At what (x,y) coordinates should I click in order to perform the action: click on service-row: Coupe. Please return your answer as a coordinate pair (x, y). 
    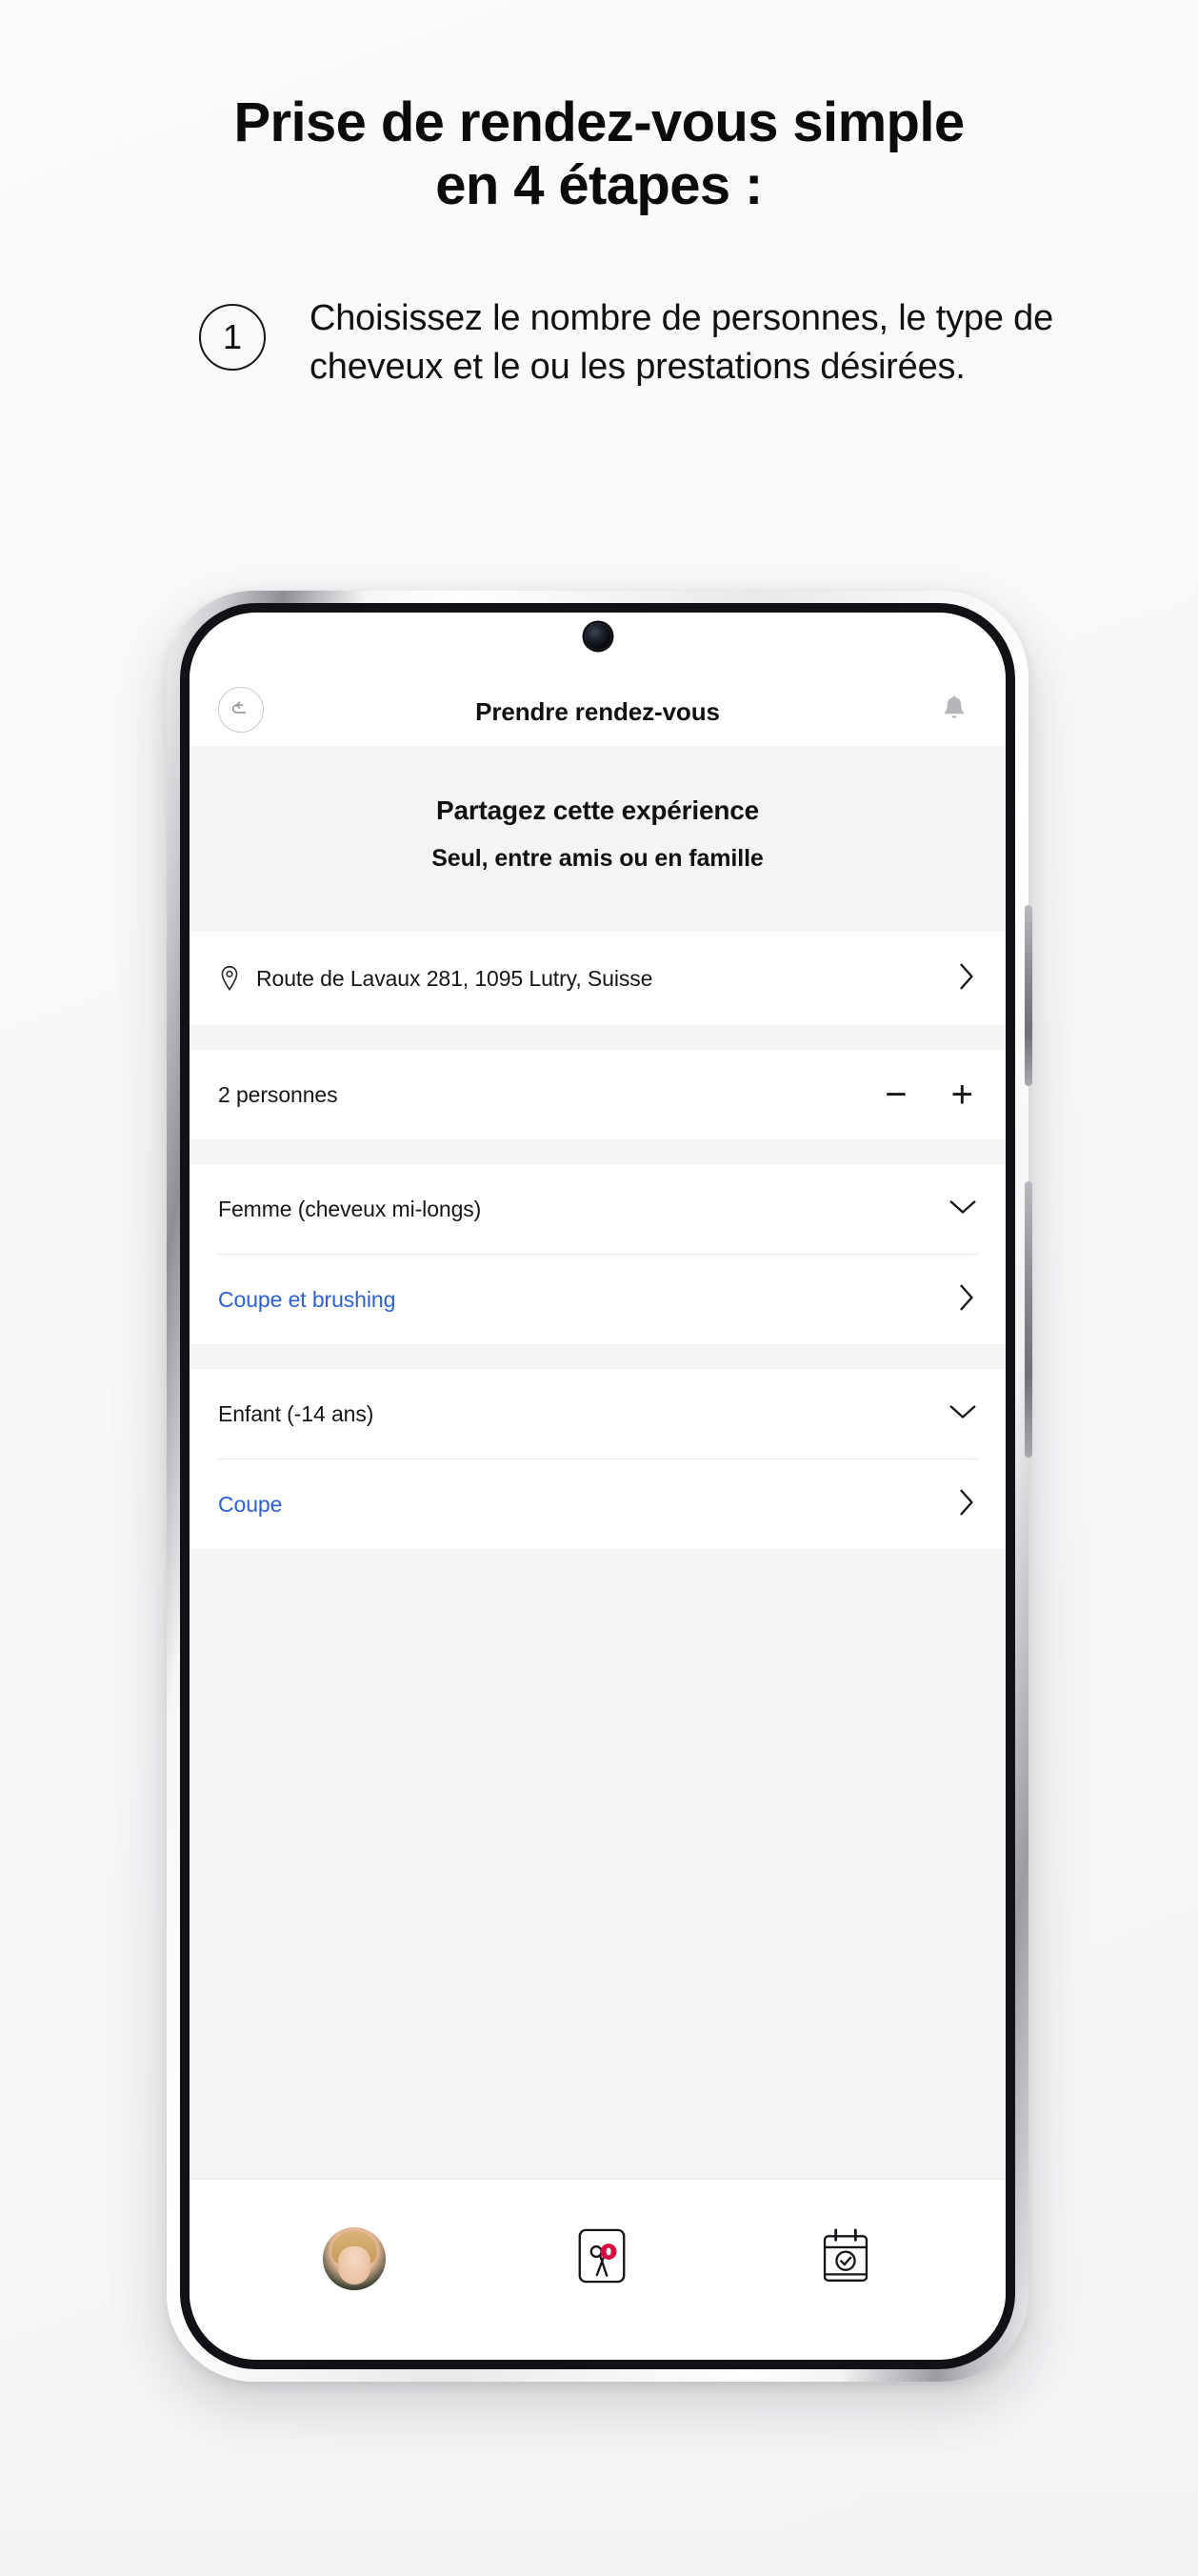
    Looking at the image, I should click on (598, 1504).